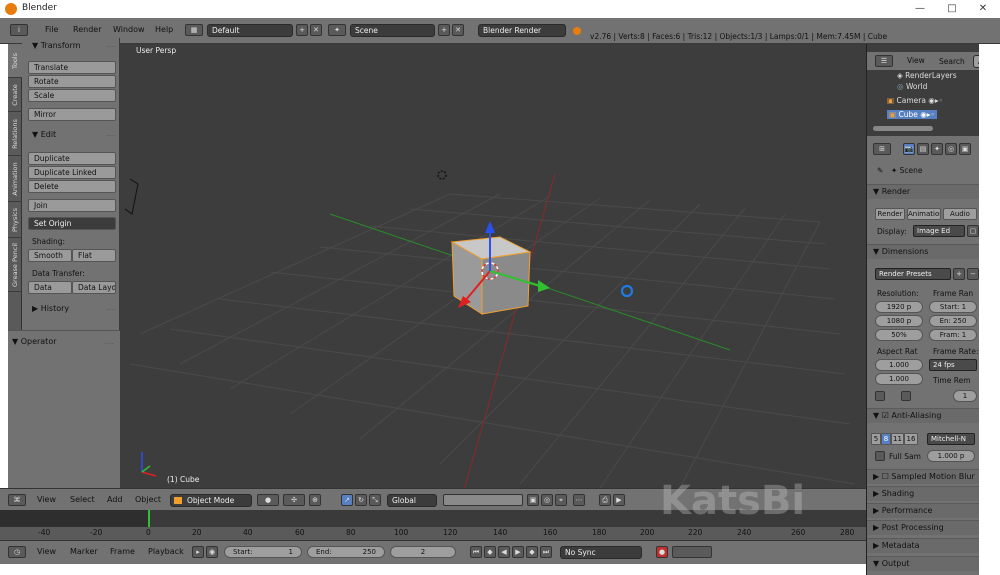  Describe the element at coordinates (19, 30) in the screenshot. I see `editor-type-icon: i` at that location.